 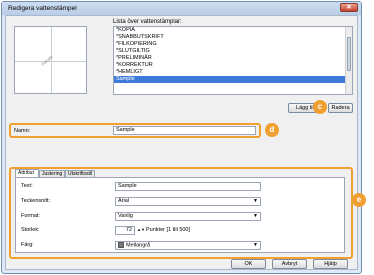 What do you see at coordinates (233, 30) in the screenshot?
I see `list-item: *KOPIA` at bounding box center [233, 30].